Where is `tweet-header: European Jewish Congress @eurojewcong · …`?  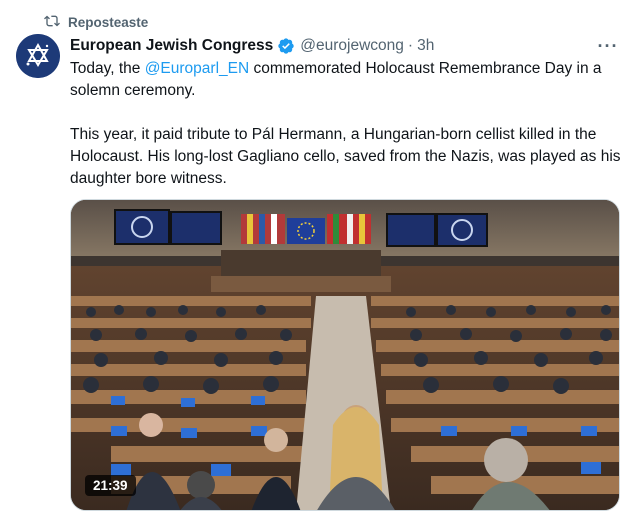 tweet-header: European Jewish Congress @eurojewcong · … is located at coordinates (347, 46).